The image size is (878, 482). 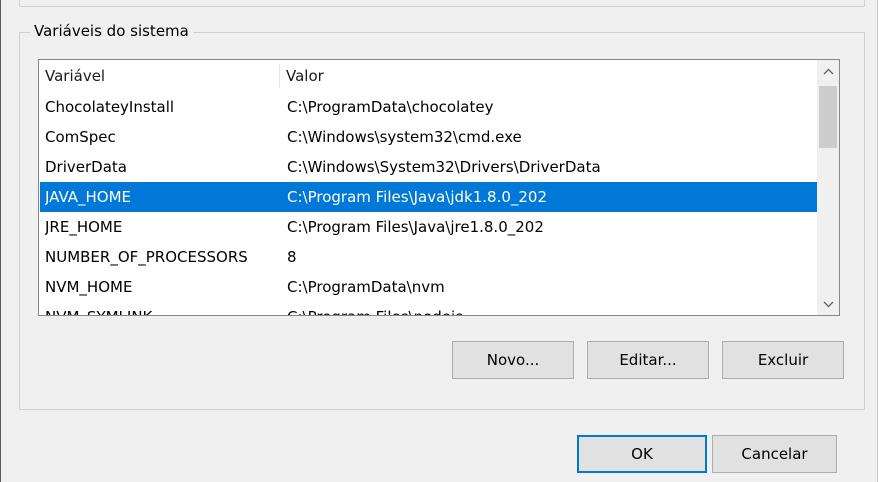 What do you see at coordinates (415, 227) in the screenshot?
I see `variable-value: C:\Program Files\Java\jre1.8.0_202` at bounding box center [415, 227].